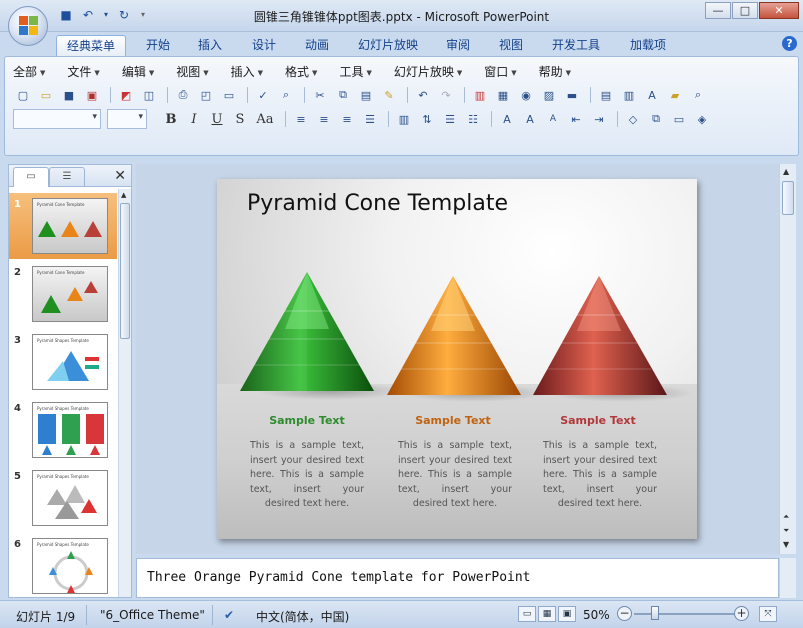  What do you see at coordinates (171, 119) in the screenshot?
I see `bold-button: B` at bounding box center [171, 119].